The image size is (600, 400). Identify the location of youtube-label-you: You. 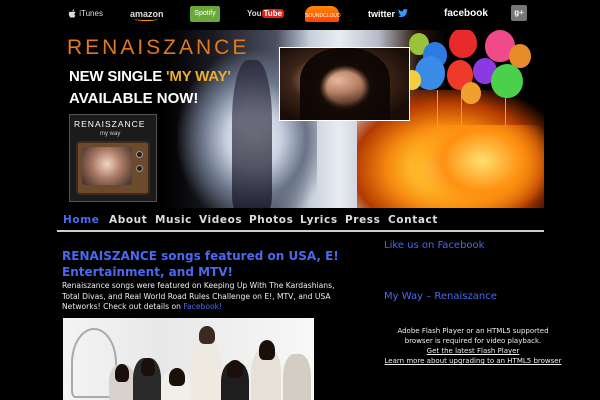
(254, 13).